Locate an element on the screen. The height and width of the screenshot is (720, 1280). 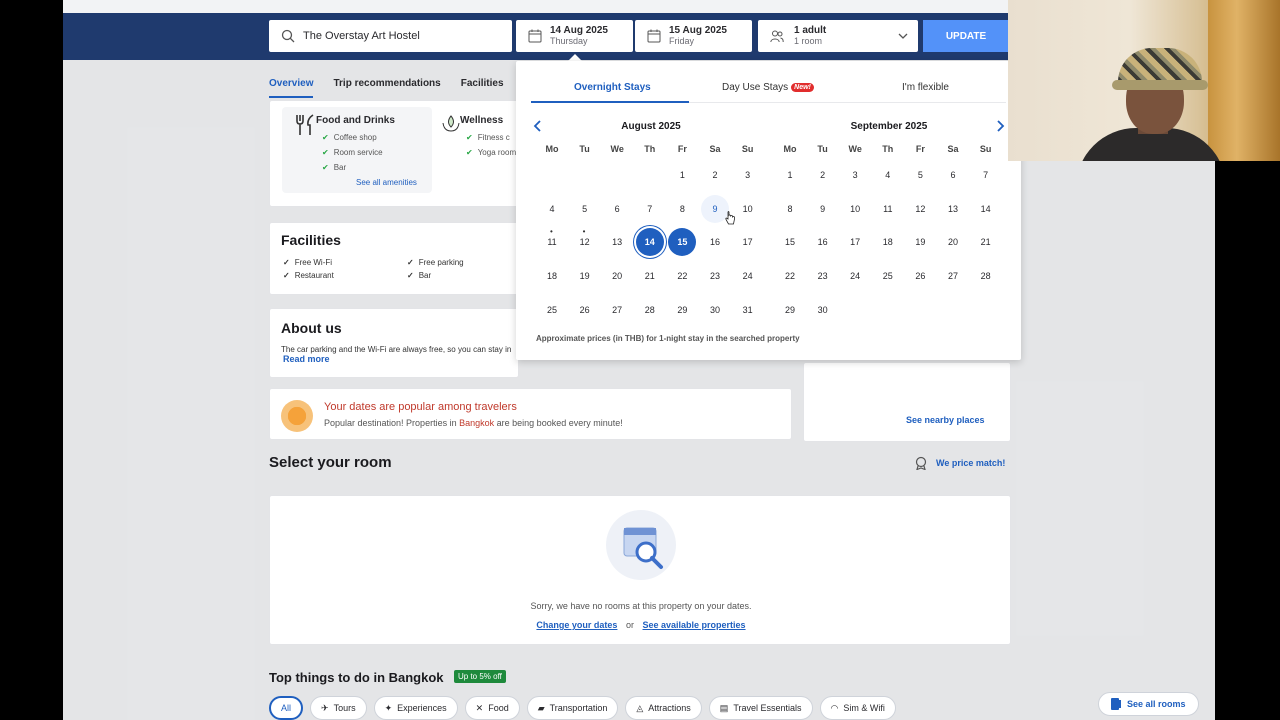
chip-transportation: ▰ Transportation is located at coordinates (572, 708).